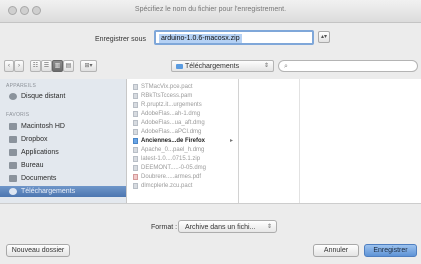 The height and width of the screenshot is (264, 421). I want to click on sidebar-item-label: Disque distant, so click(43, 96).